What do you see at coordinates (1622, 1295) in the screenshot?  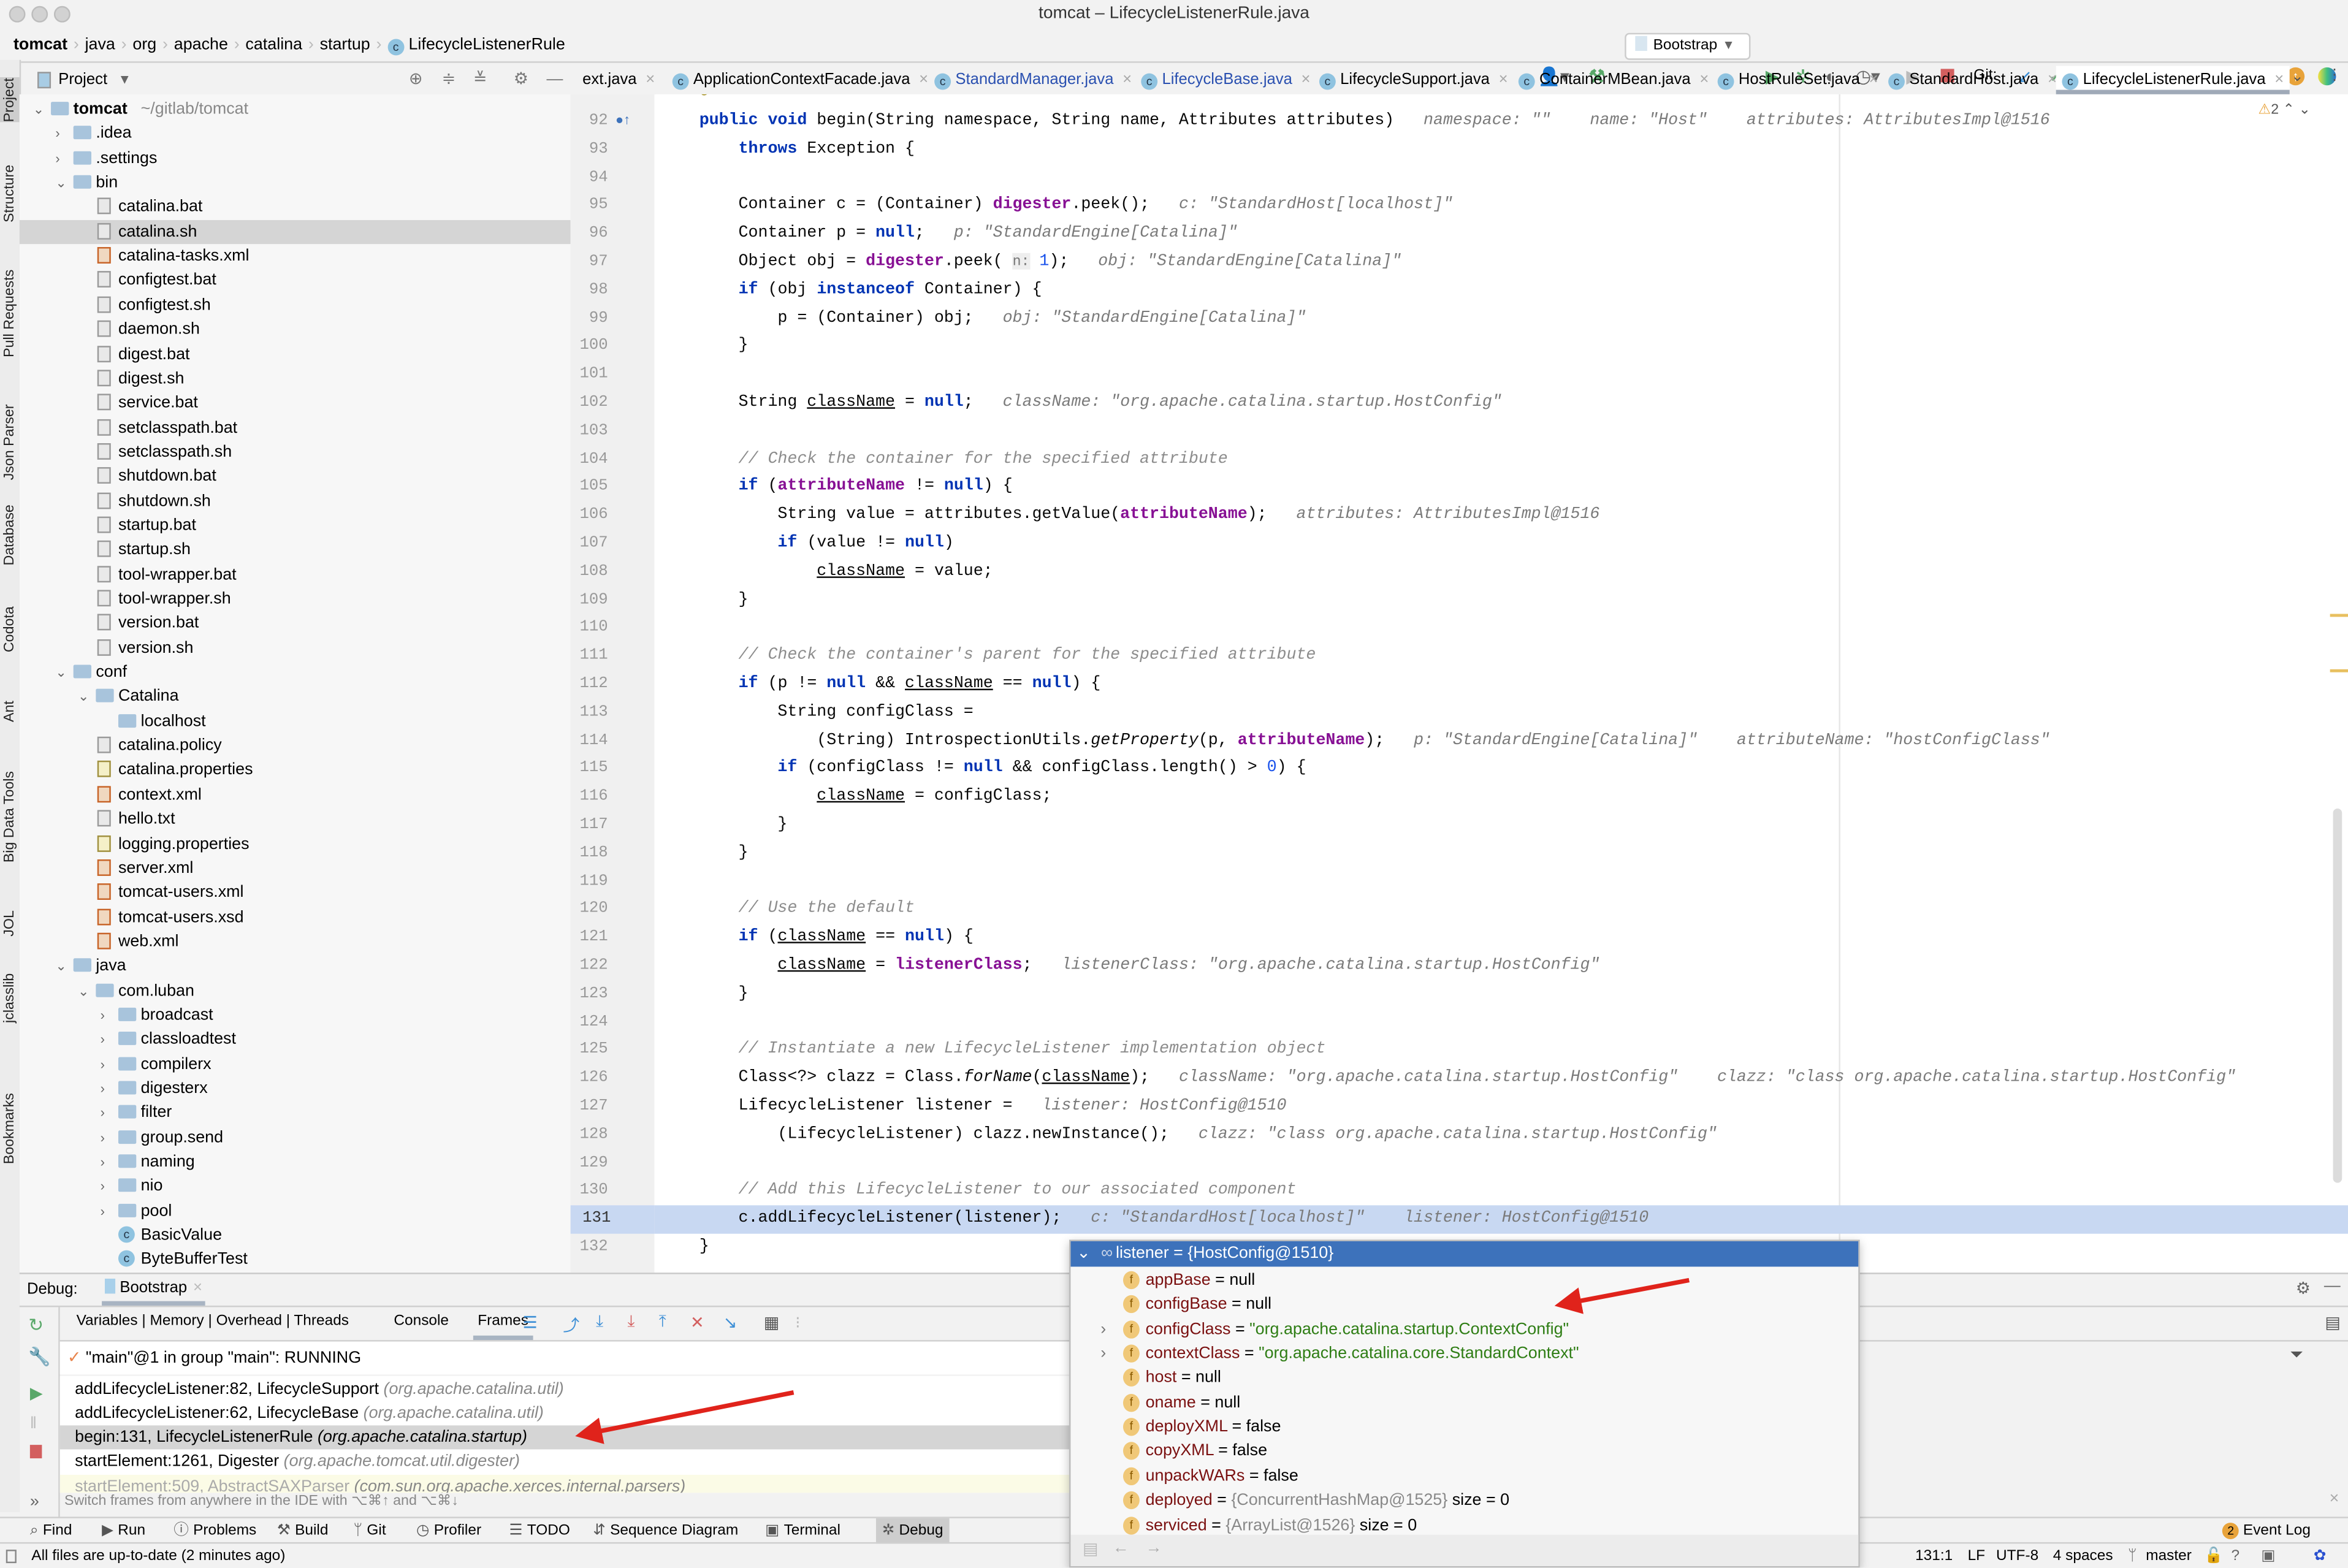 I see `red-arrow-config-class` at bounding box center [1622, 1295].